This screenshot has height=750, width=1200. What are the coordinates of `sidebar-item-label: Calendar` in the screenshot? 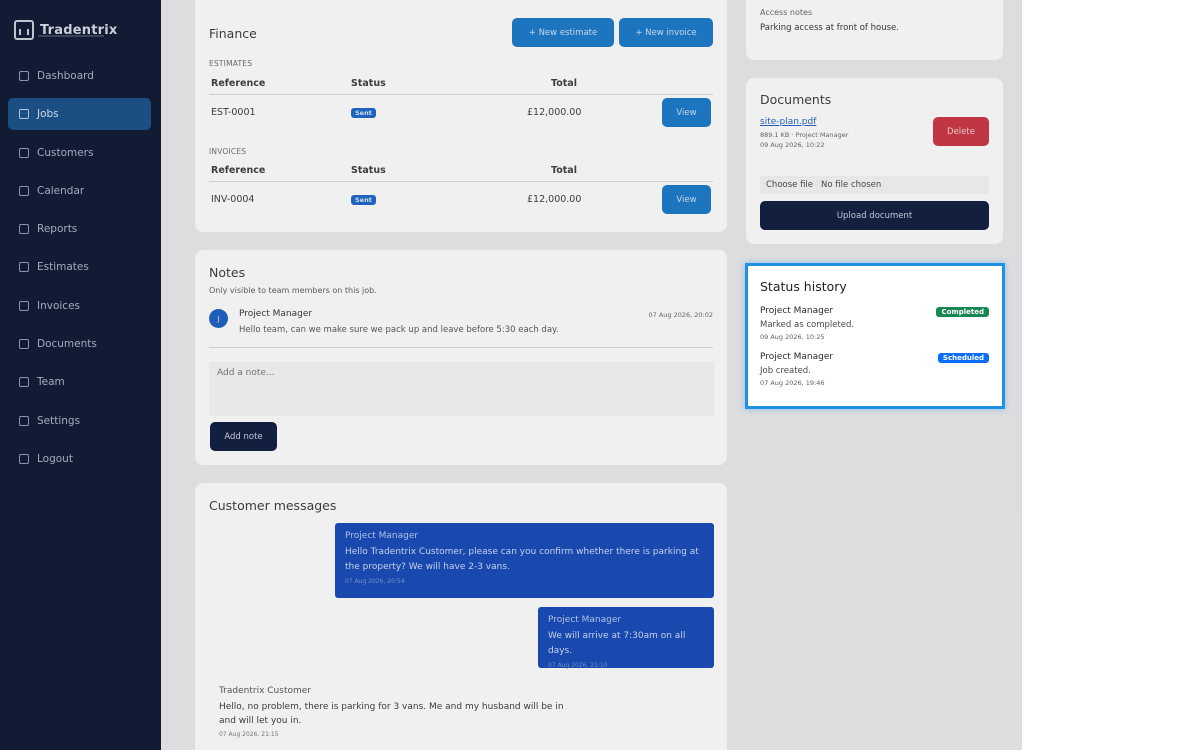 It's located at (61, 190).